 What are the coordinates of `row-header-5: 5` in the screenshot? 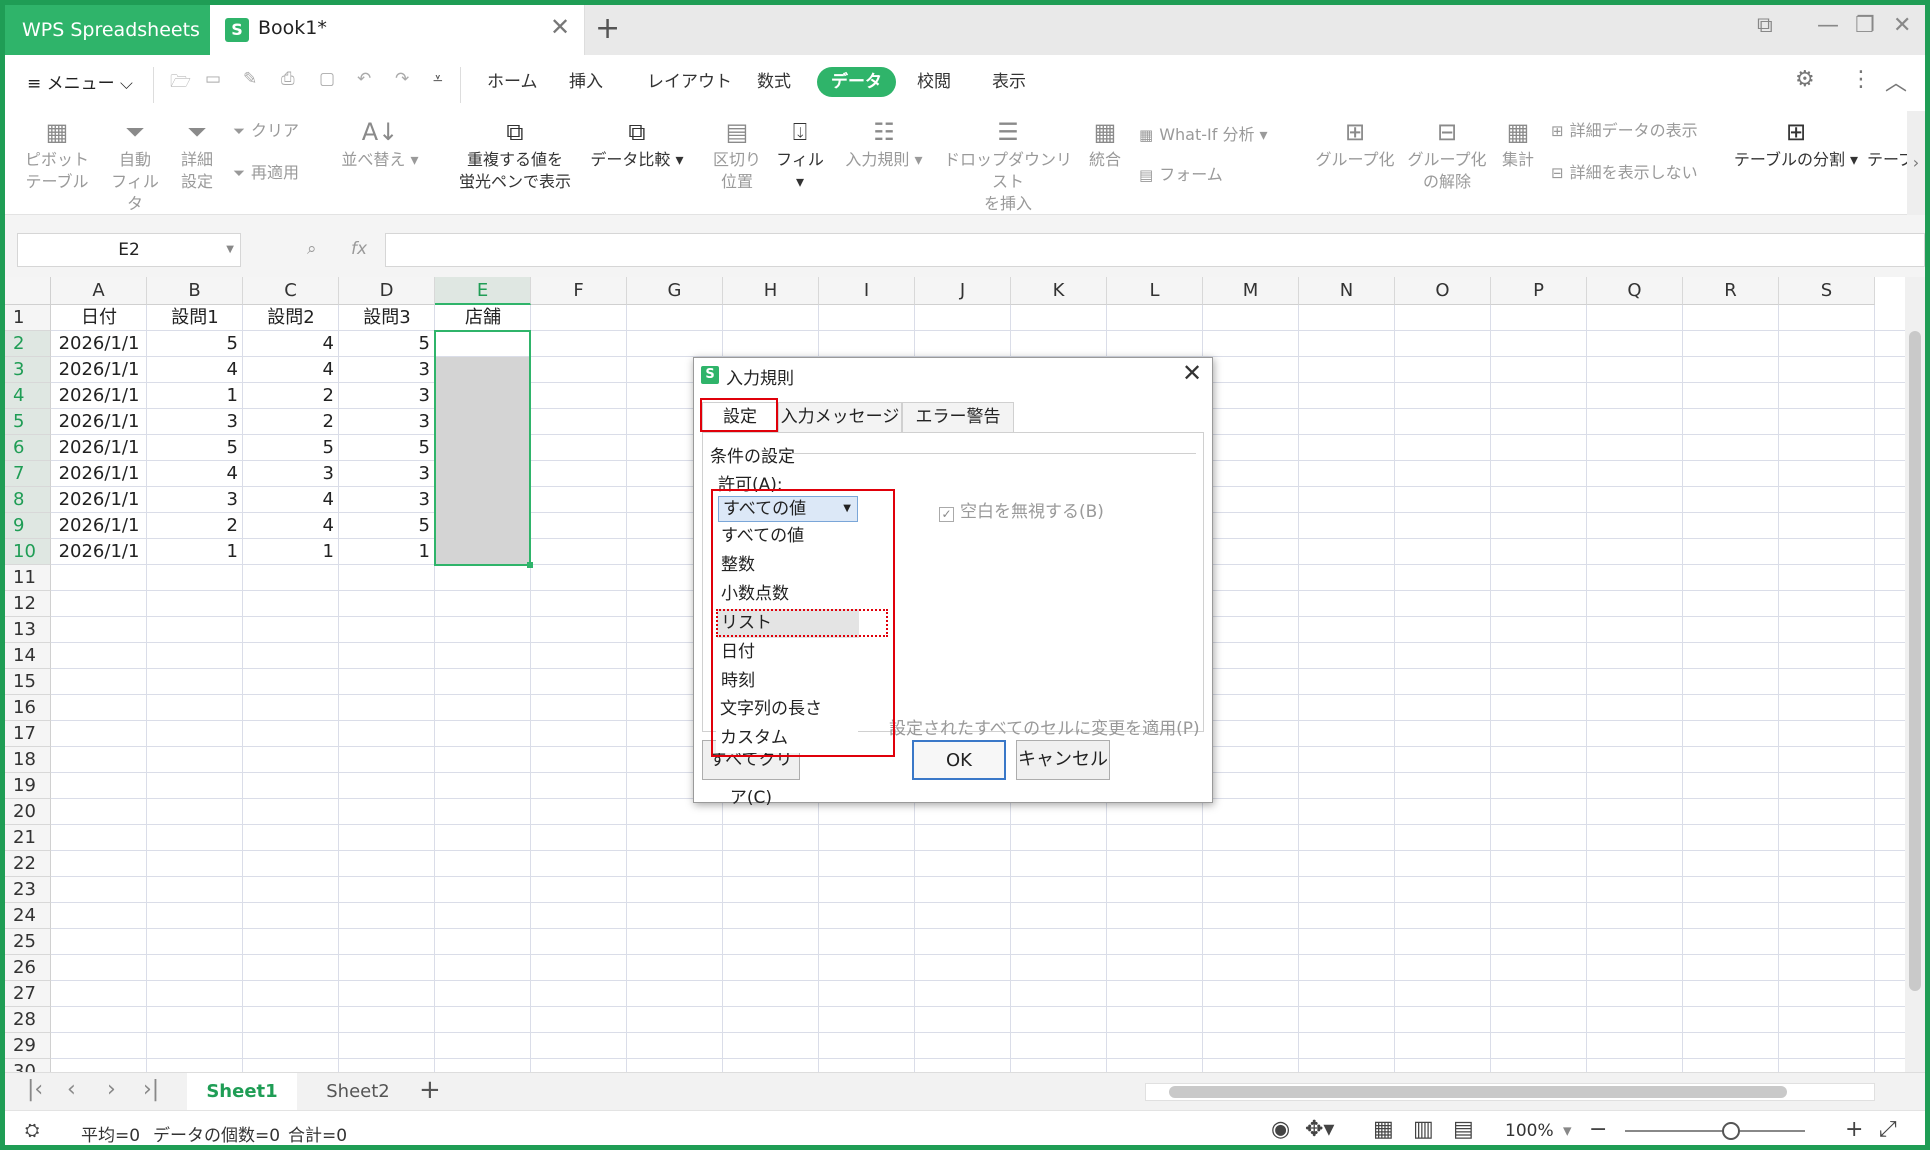 It's located at (28, 422).